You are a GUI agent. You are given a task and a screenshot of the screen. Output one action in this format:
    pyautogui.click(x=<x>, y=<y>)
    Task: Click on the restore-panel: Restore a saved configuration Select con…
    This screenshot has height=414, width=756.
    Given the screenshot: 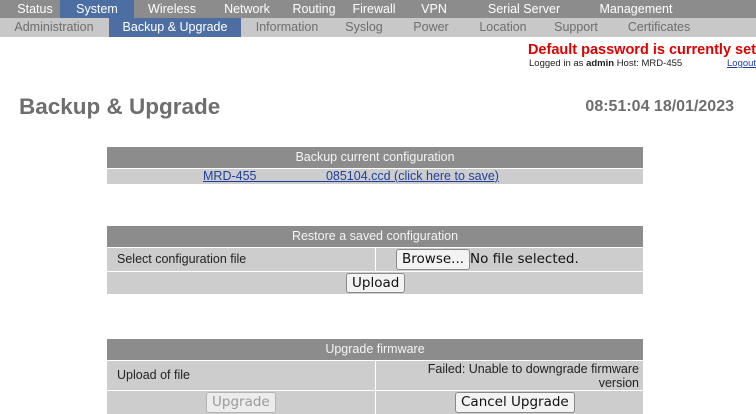 What is the action you would take?
    pyautogui.click(x=375, y=260)
    